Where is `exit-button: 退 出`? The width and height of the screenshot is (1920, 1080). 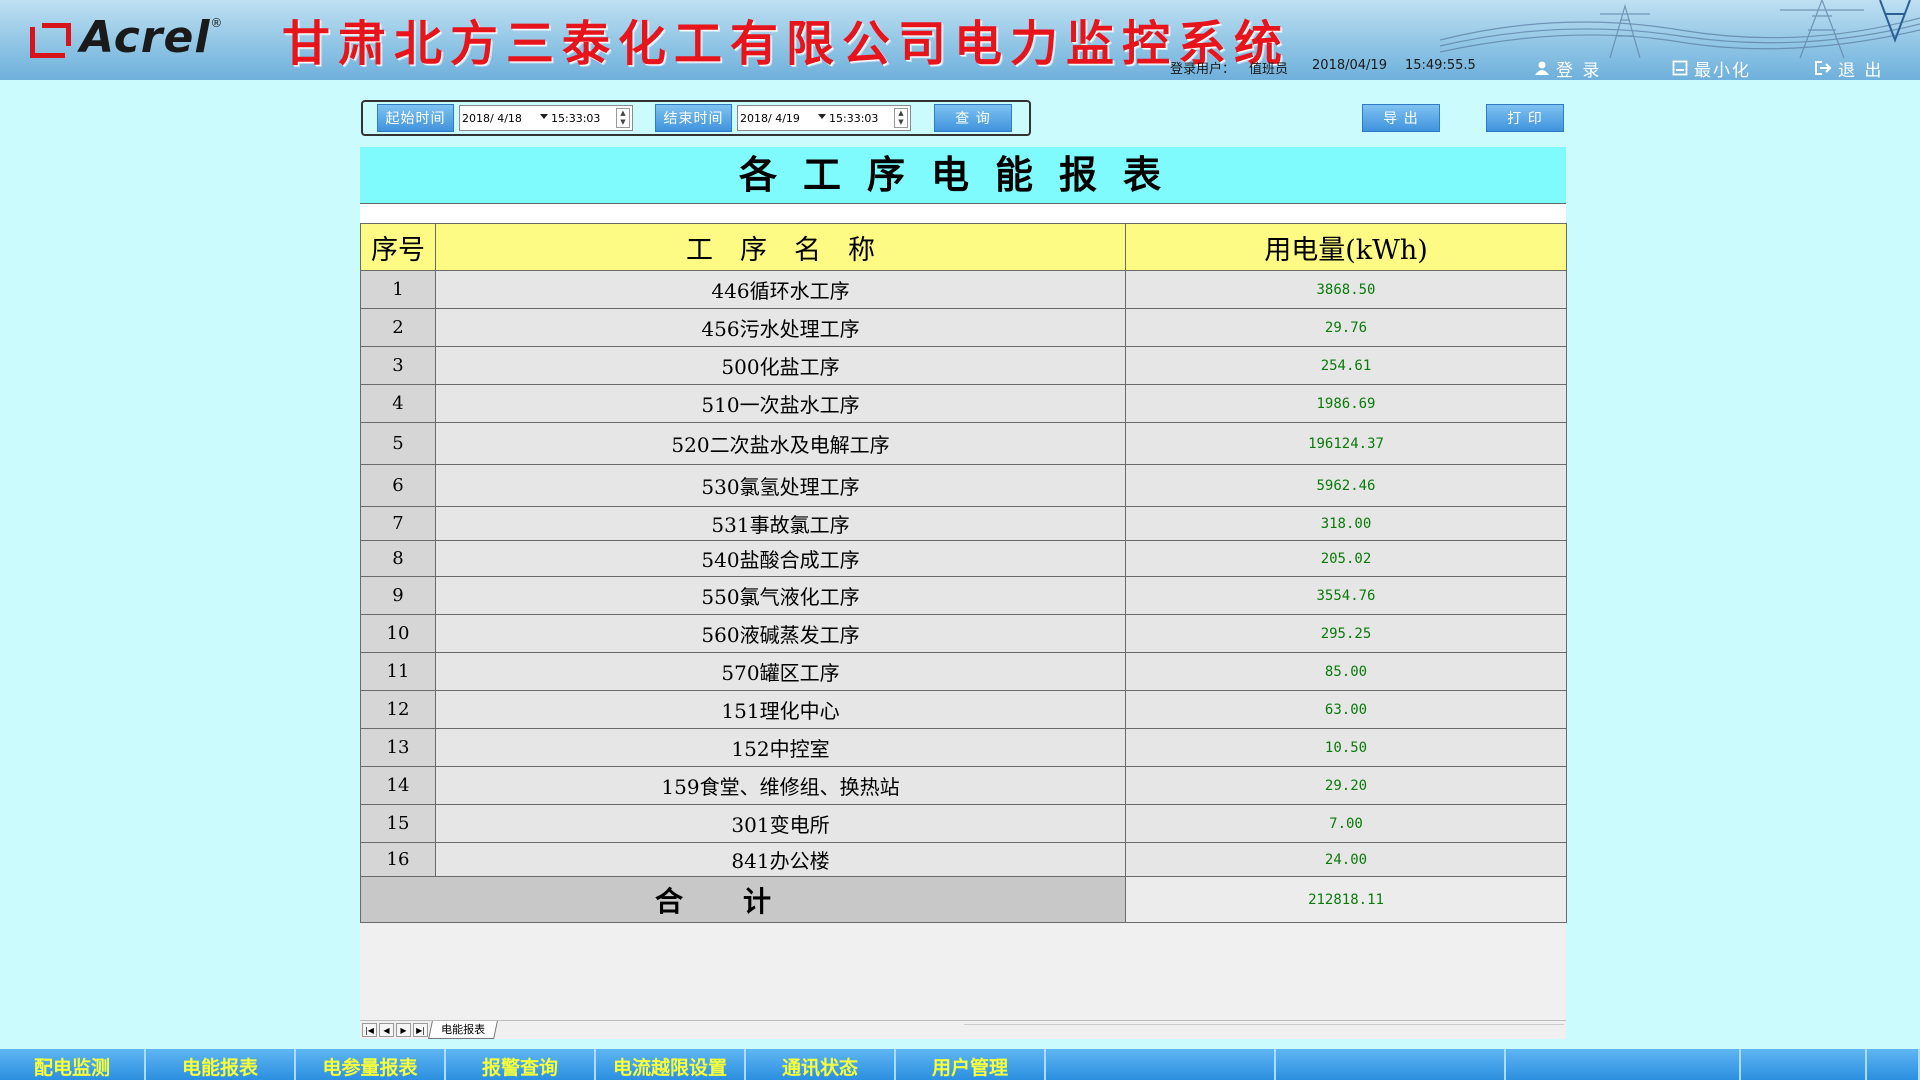 exit-button: 退 出 is located at coordinates (1848, 68).